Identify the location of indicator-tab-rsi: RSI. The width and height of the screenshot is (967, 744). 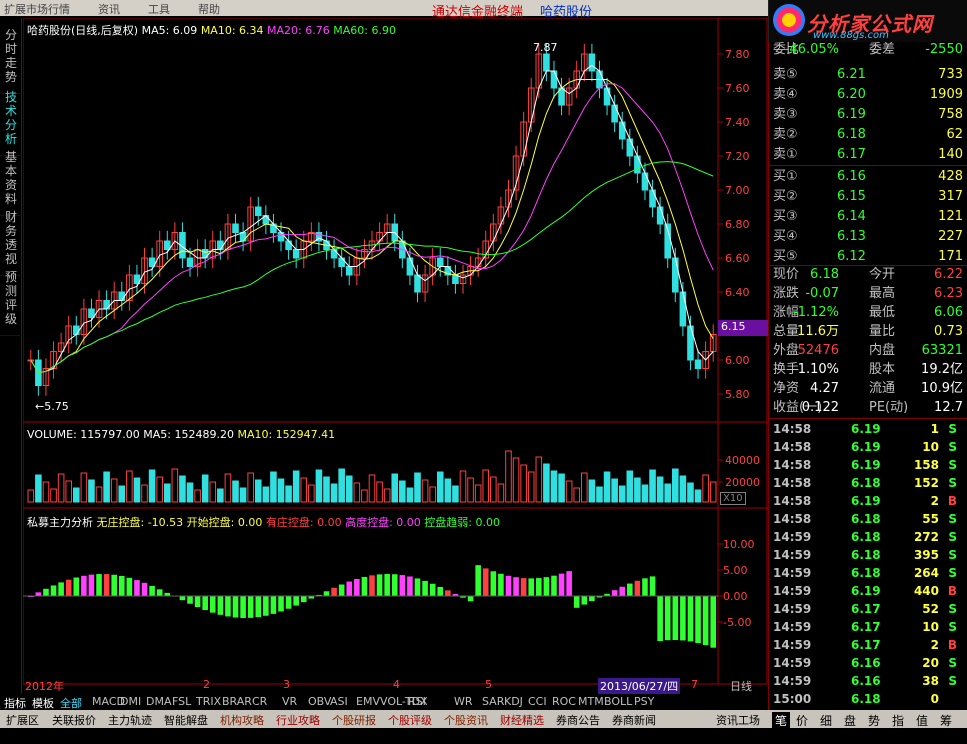
(417, 701).